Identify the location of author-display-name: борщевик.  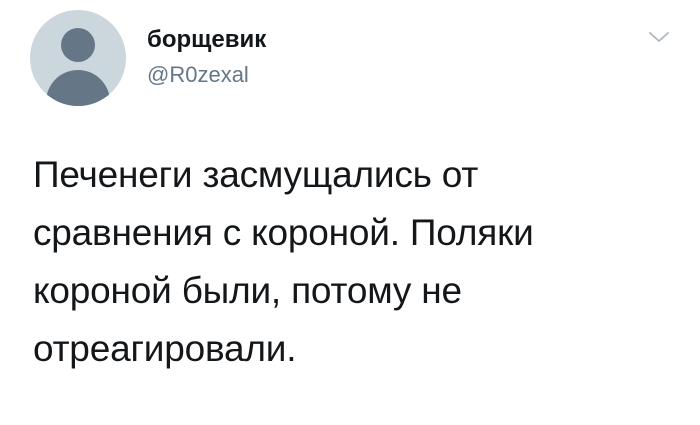
(206, 40).